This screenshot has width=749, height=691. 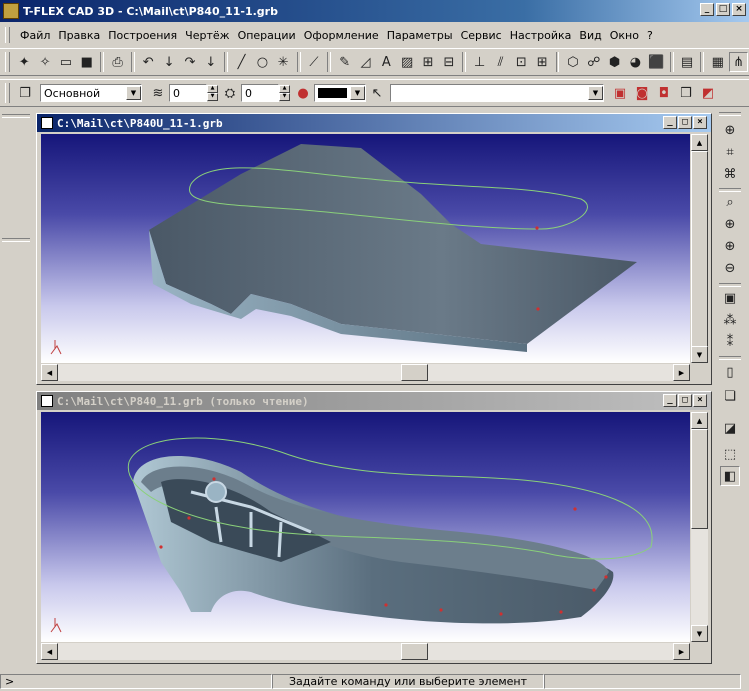 I want to click on hatch-icon: ▨, so click(x=407, y=62).